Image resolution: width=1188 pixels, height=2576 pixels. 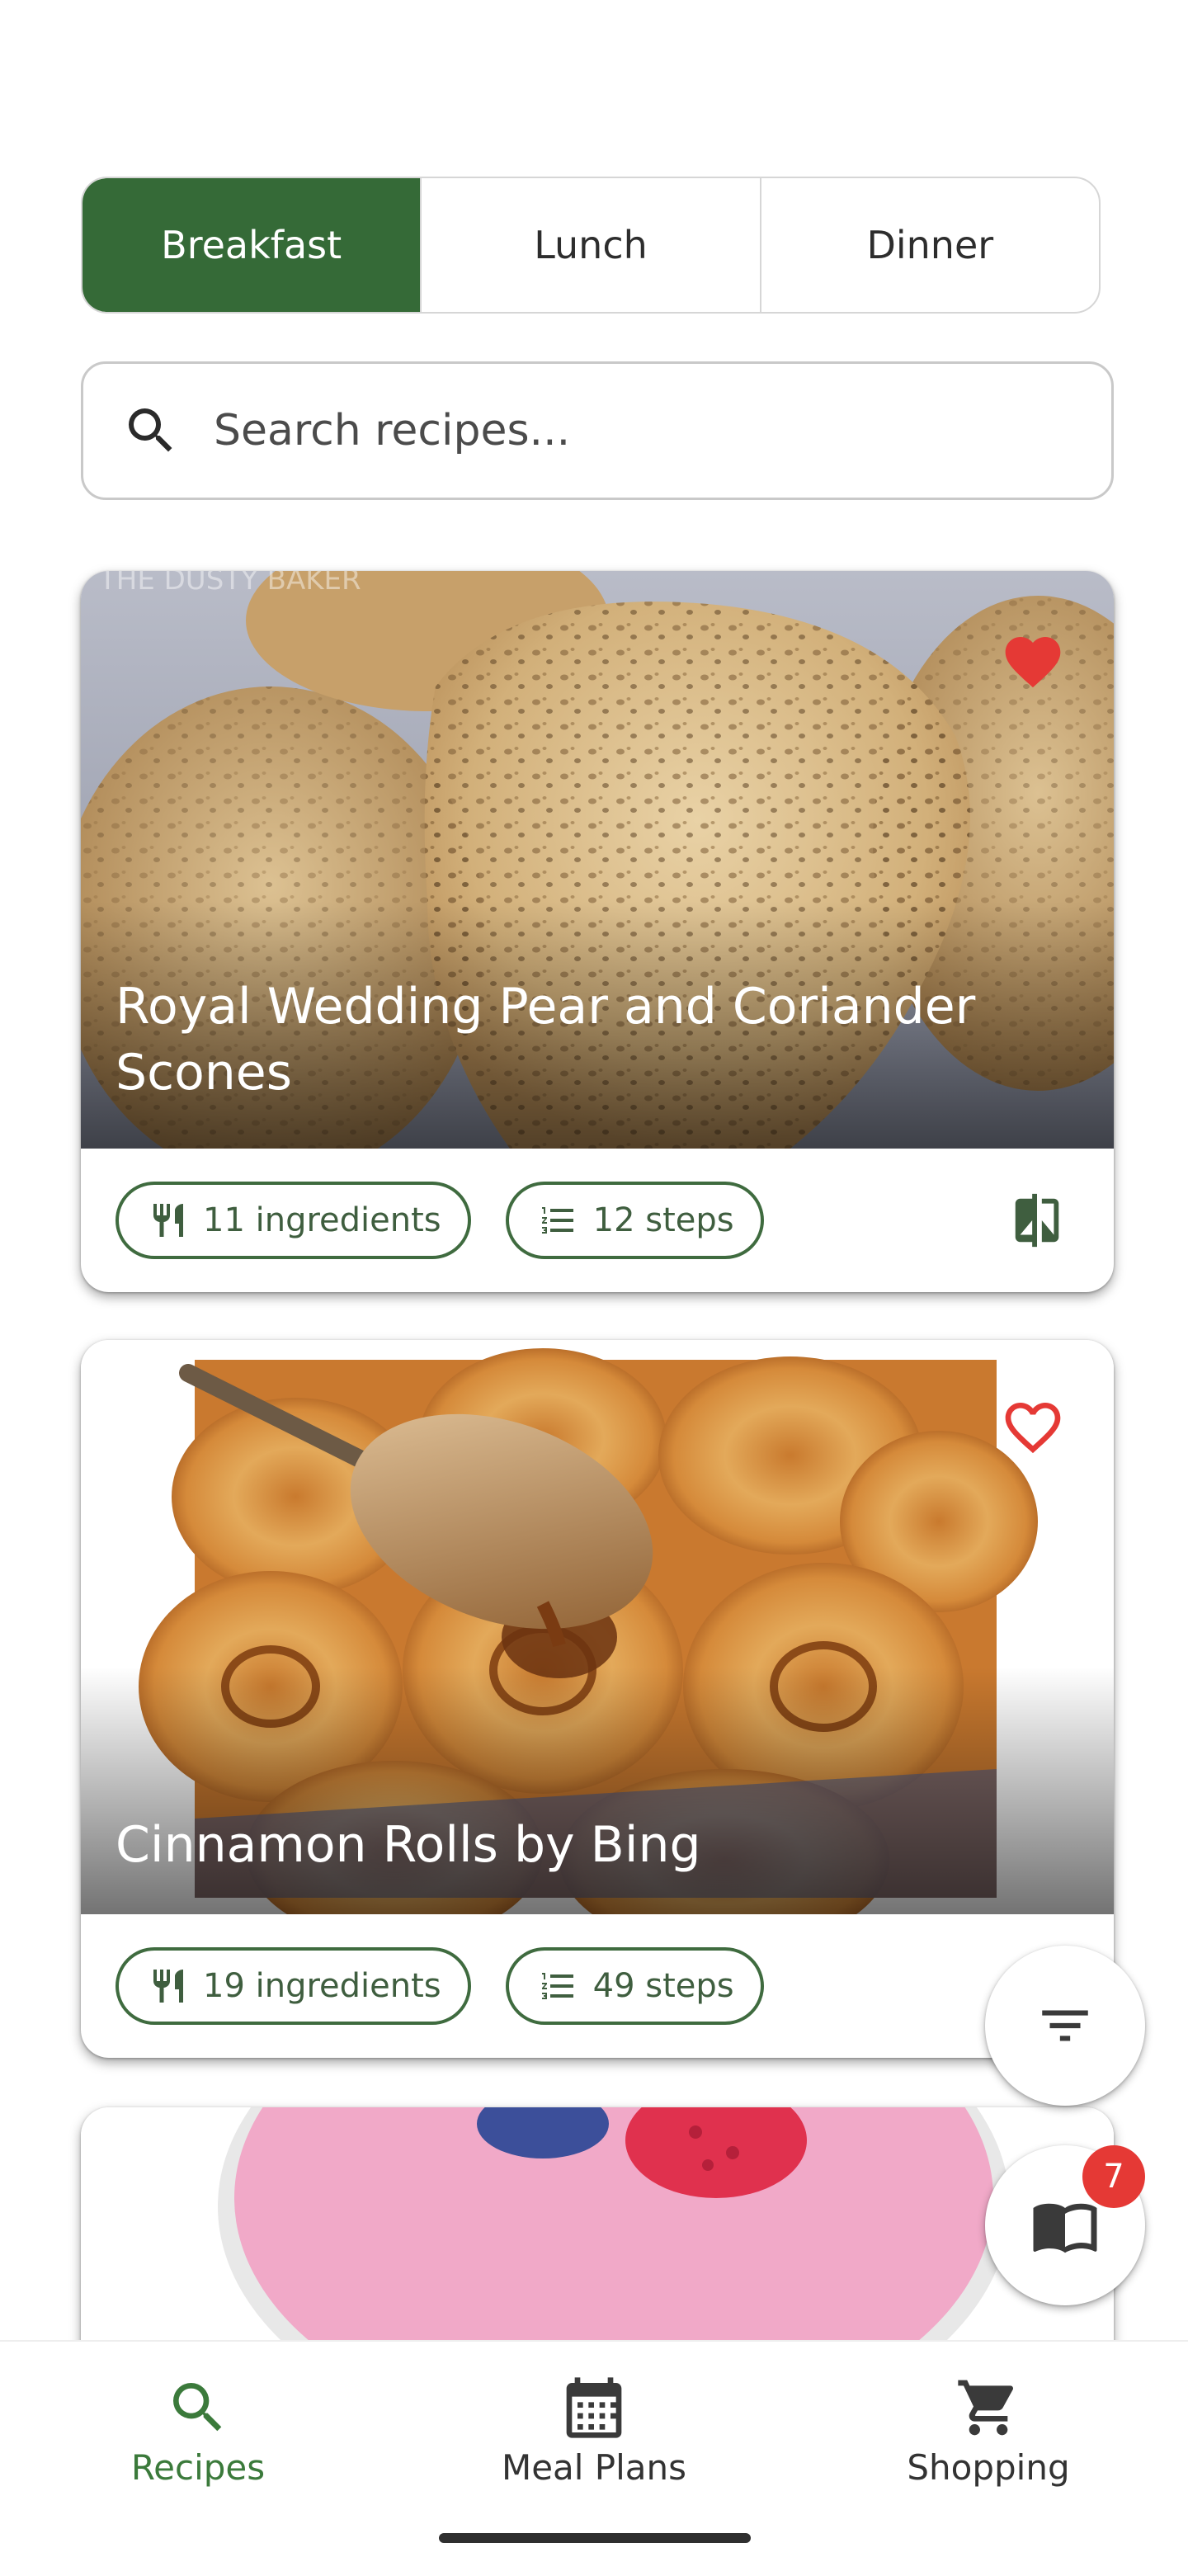 I want to click on home-indicator, so click(x=595, y=2538).